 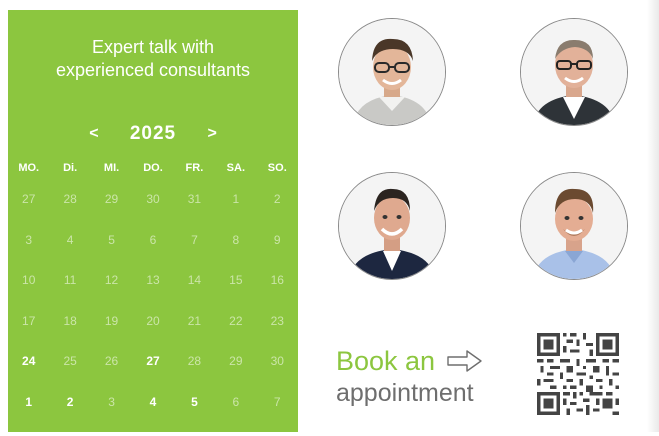 I want to click on calendar-week: 24 25 26 27 28 29 30, so click(x=153, y=374).